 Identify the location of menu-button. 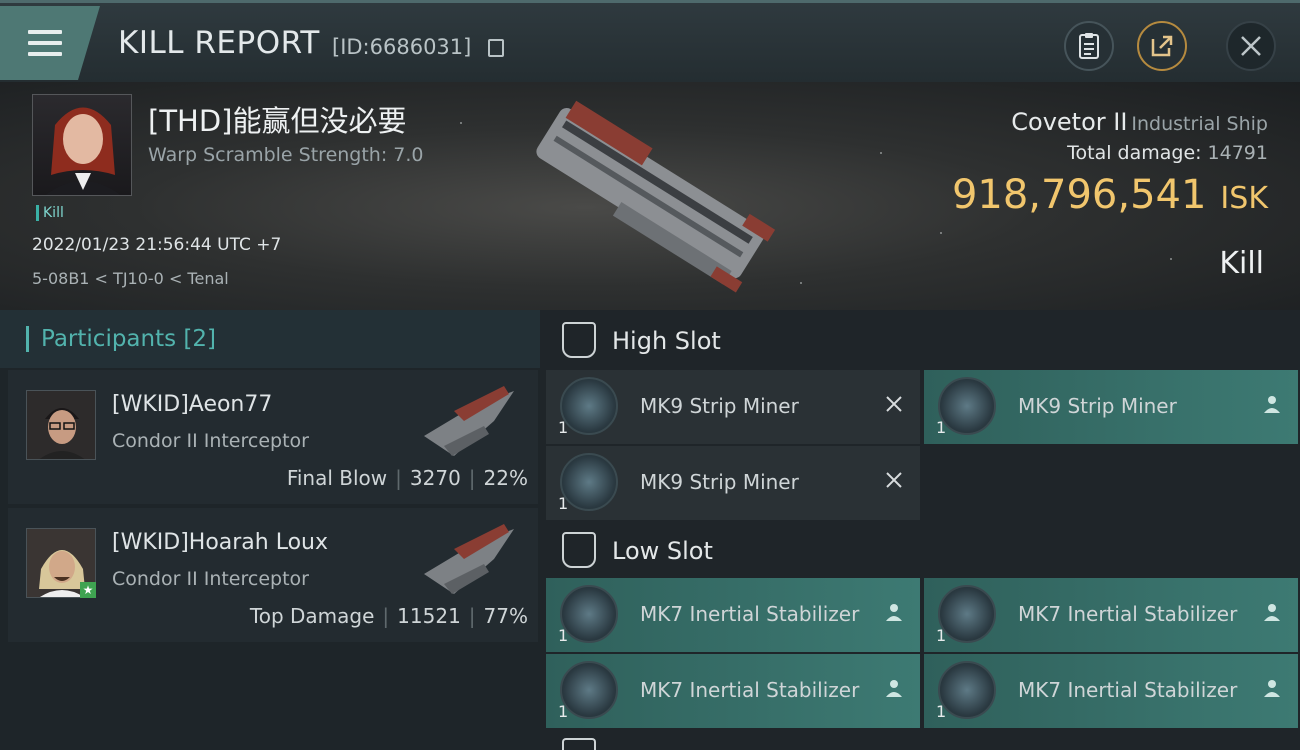
(50, 43).